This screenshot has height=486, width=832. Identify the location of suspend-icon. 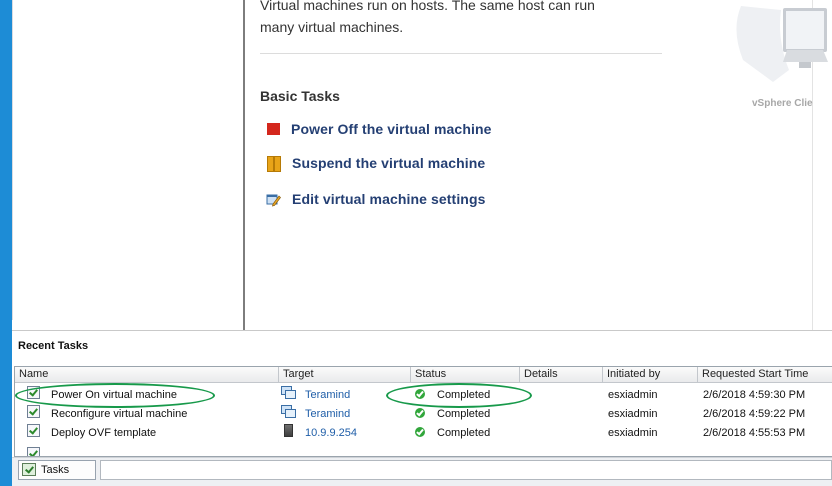
(273, 163).